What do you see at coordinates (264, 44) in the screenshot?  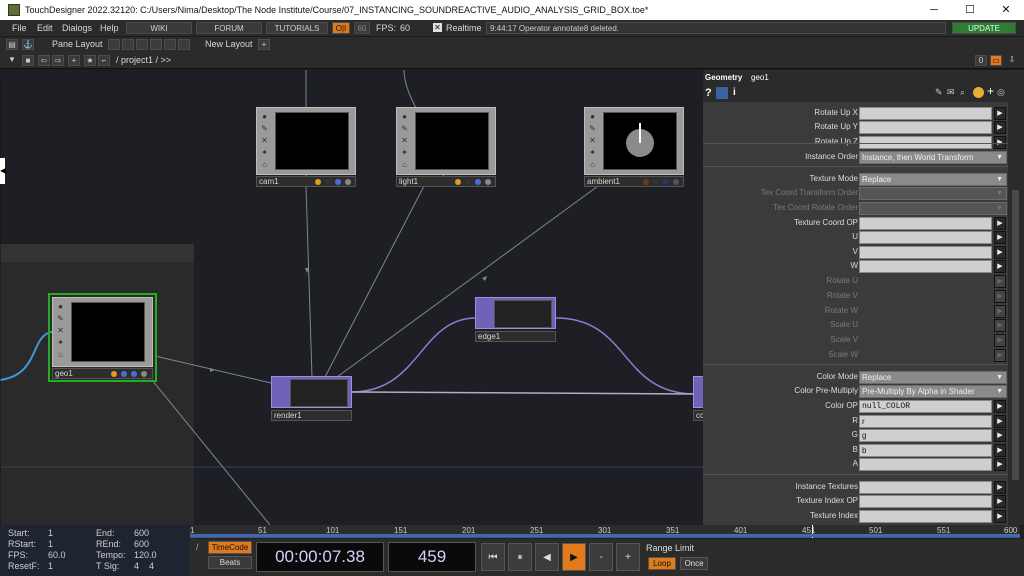 I see `new-layout-button: +` at bounding box center [264, 44].